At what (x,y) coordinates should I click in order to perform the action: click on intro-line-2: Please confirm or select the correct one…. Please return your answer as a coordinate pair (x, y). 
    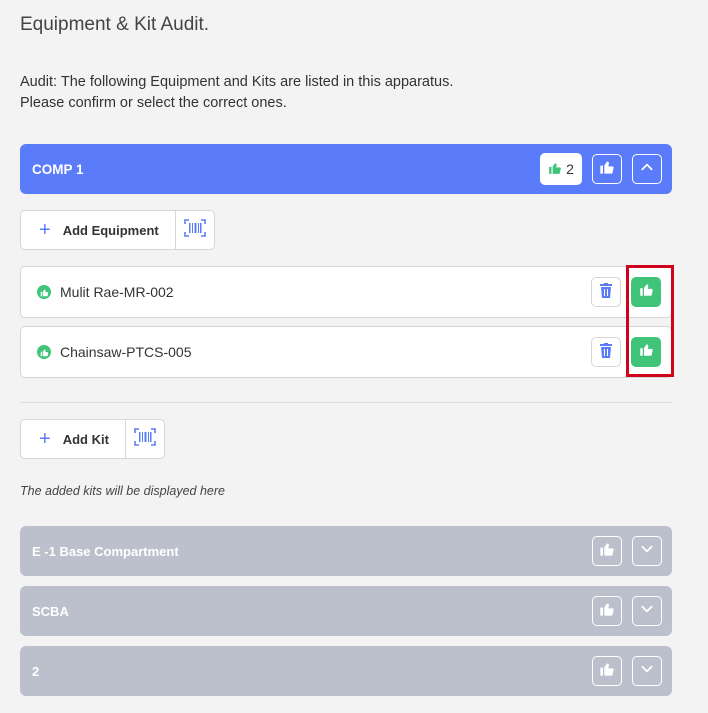
    Looking at the image, I should click on (153, 103).